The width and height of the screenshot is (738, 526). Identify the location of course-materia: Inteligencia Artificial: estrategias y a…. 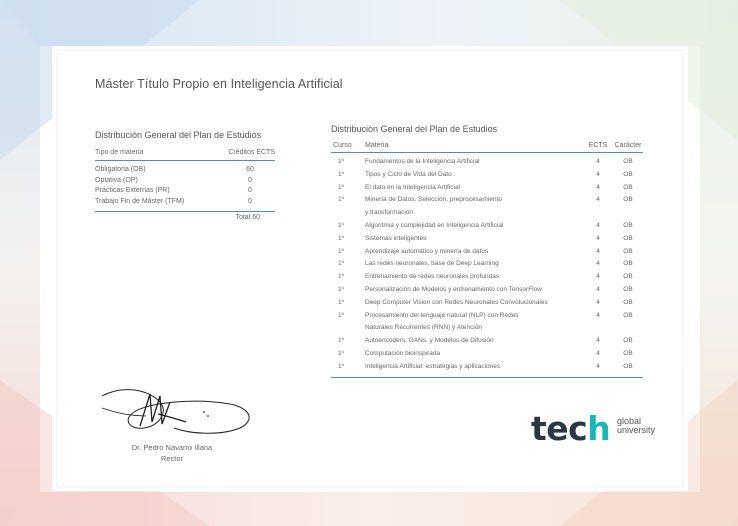
(433, 366).